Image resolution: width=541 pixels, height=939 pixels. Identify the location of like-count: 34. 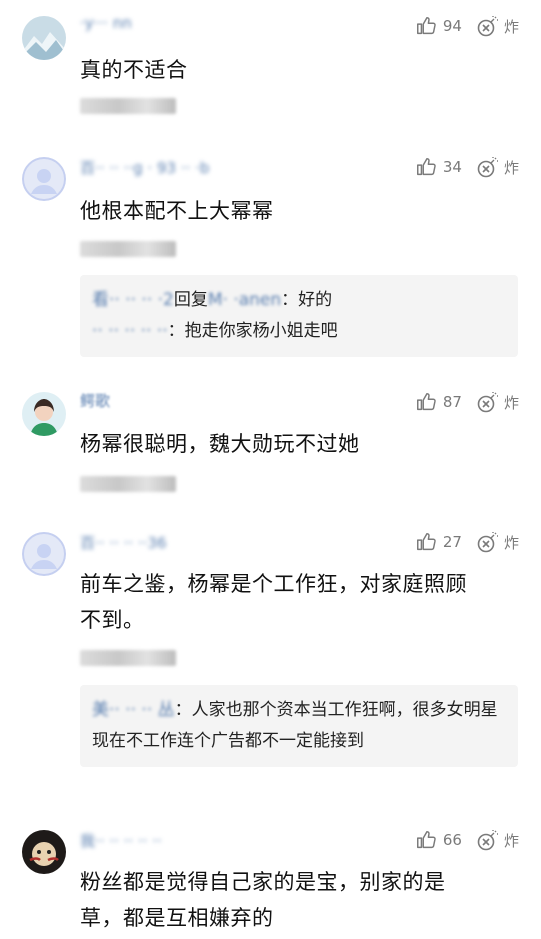
(452, 167).